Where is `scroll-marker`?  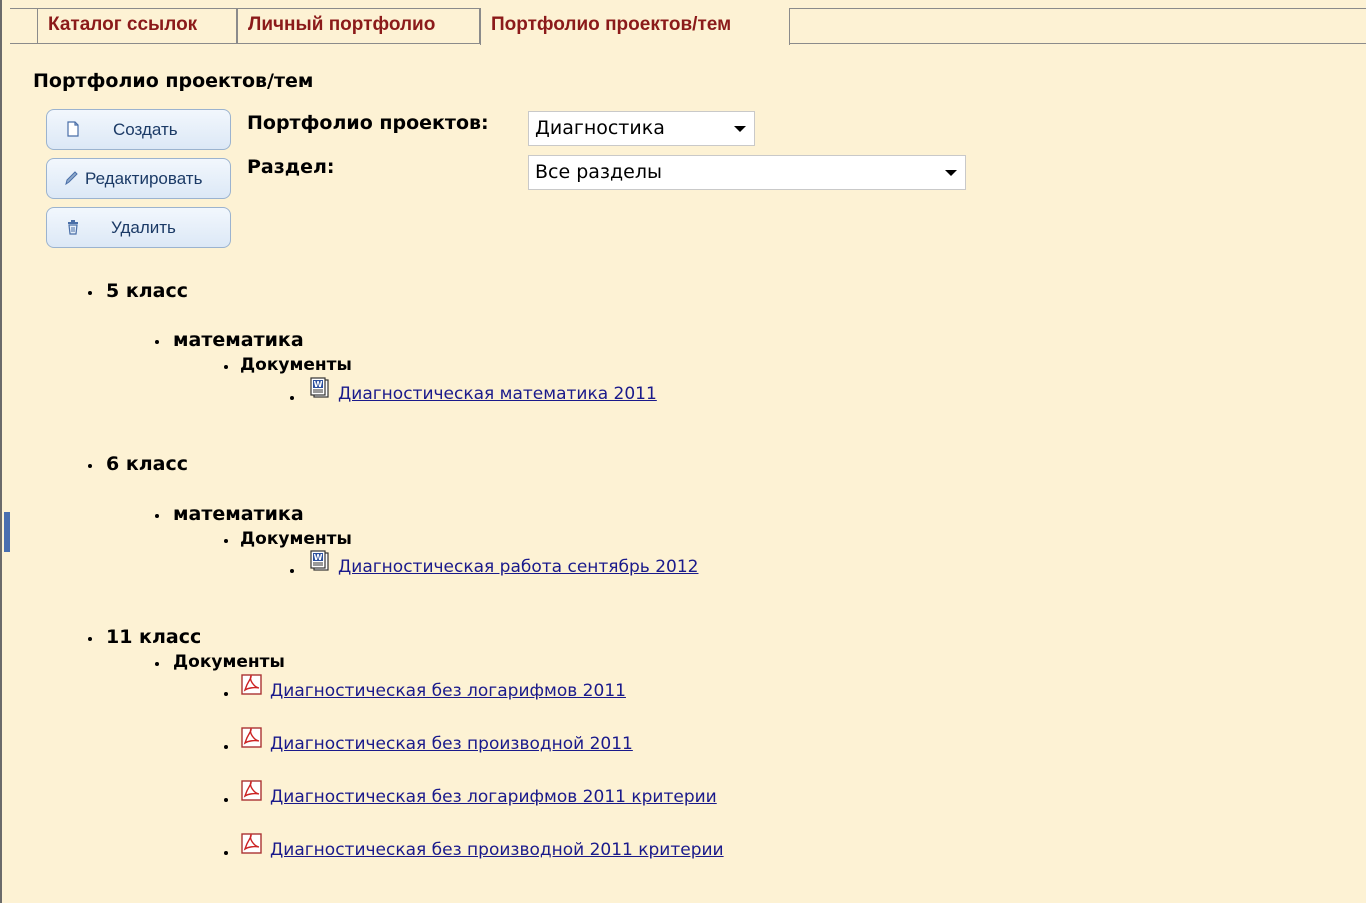 scroll-marker is located at coordinates (7, 532).